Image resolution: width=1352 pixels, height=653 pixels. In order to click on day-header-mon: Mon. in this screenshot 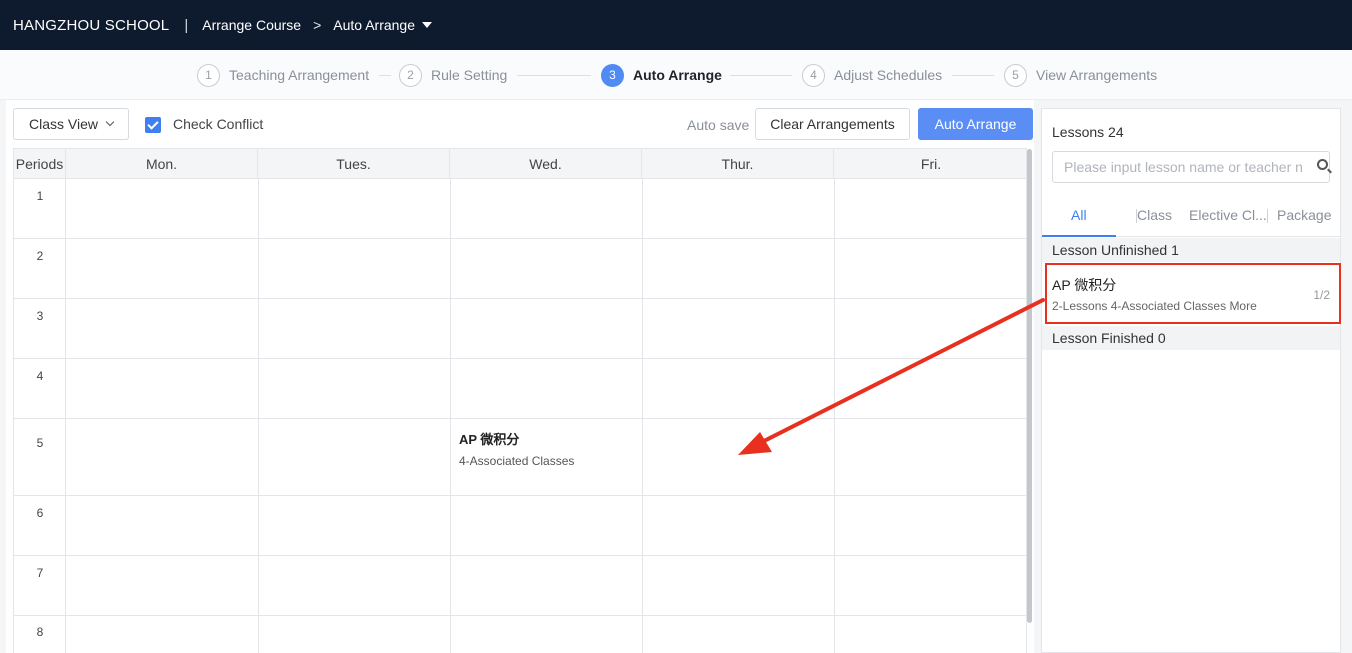, I will do `click(162, 164)`.